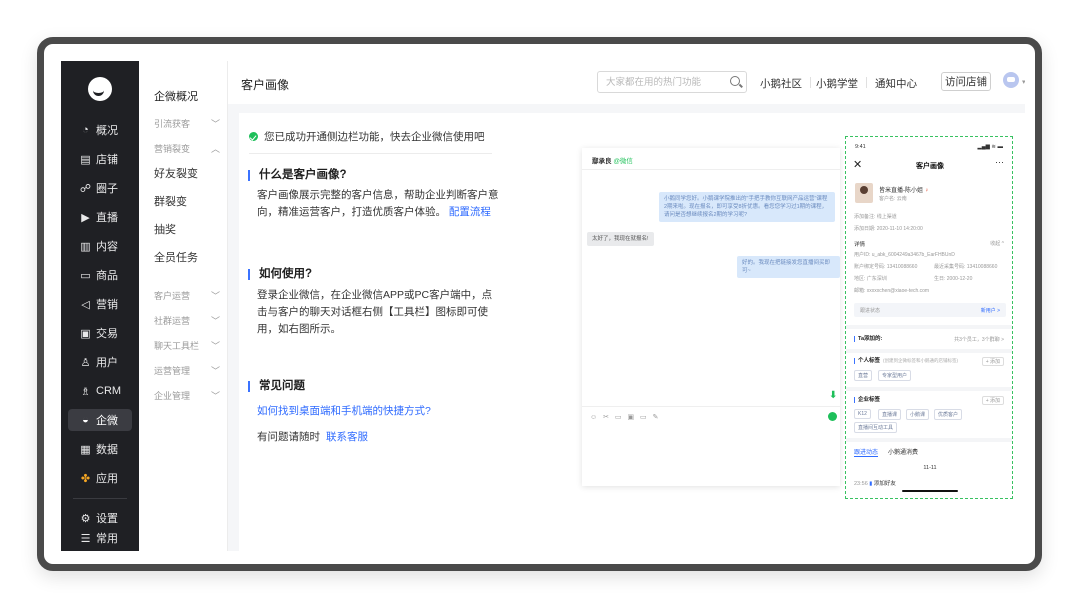 This screenshot has width=1080, height=608. Describe the element at coordinates (888, 229) in the screenshot. I see `customer-added-date: 添加日期: 2020-11-10 14:20:00` at that location.